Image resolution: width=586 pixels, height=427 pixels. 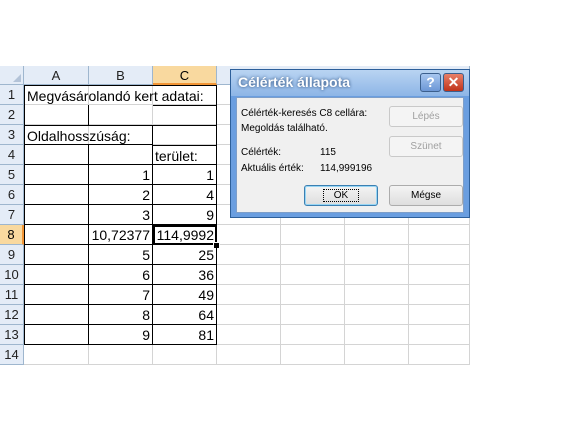 What do you see at coordinates (56, 75) in the screenshot?
I see `column-header-a: A` at bounding box center [56, 75].